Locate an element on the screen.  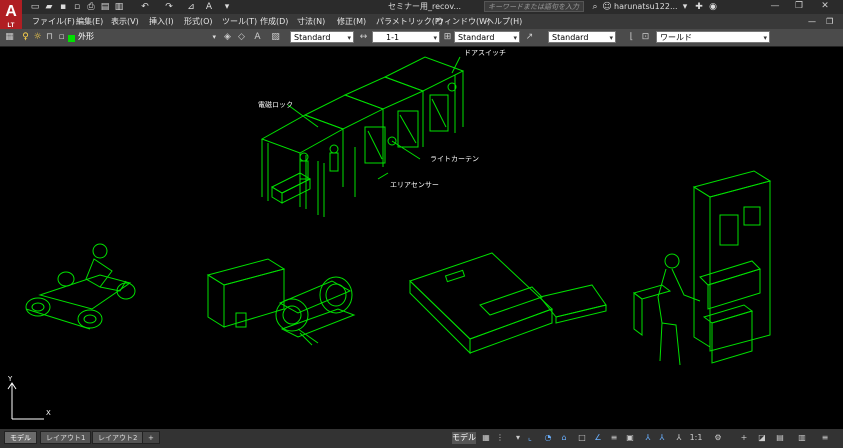
annotation-visibility-icon: ⅄ is located at coordinates (648, 438).